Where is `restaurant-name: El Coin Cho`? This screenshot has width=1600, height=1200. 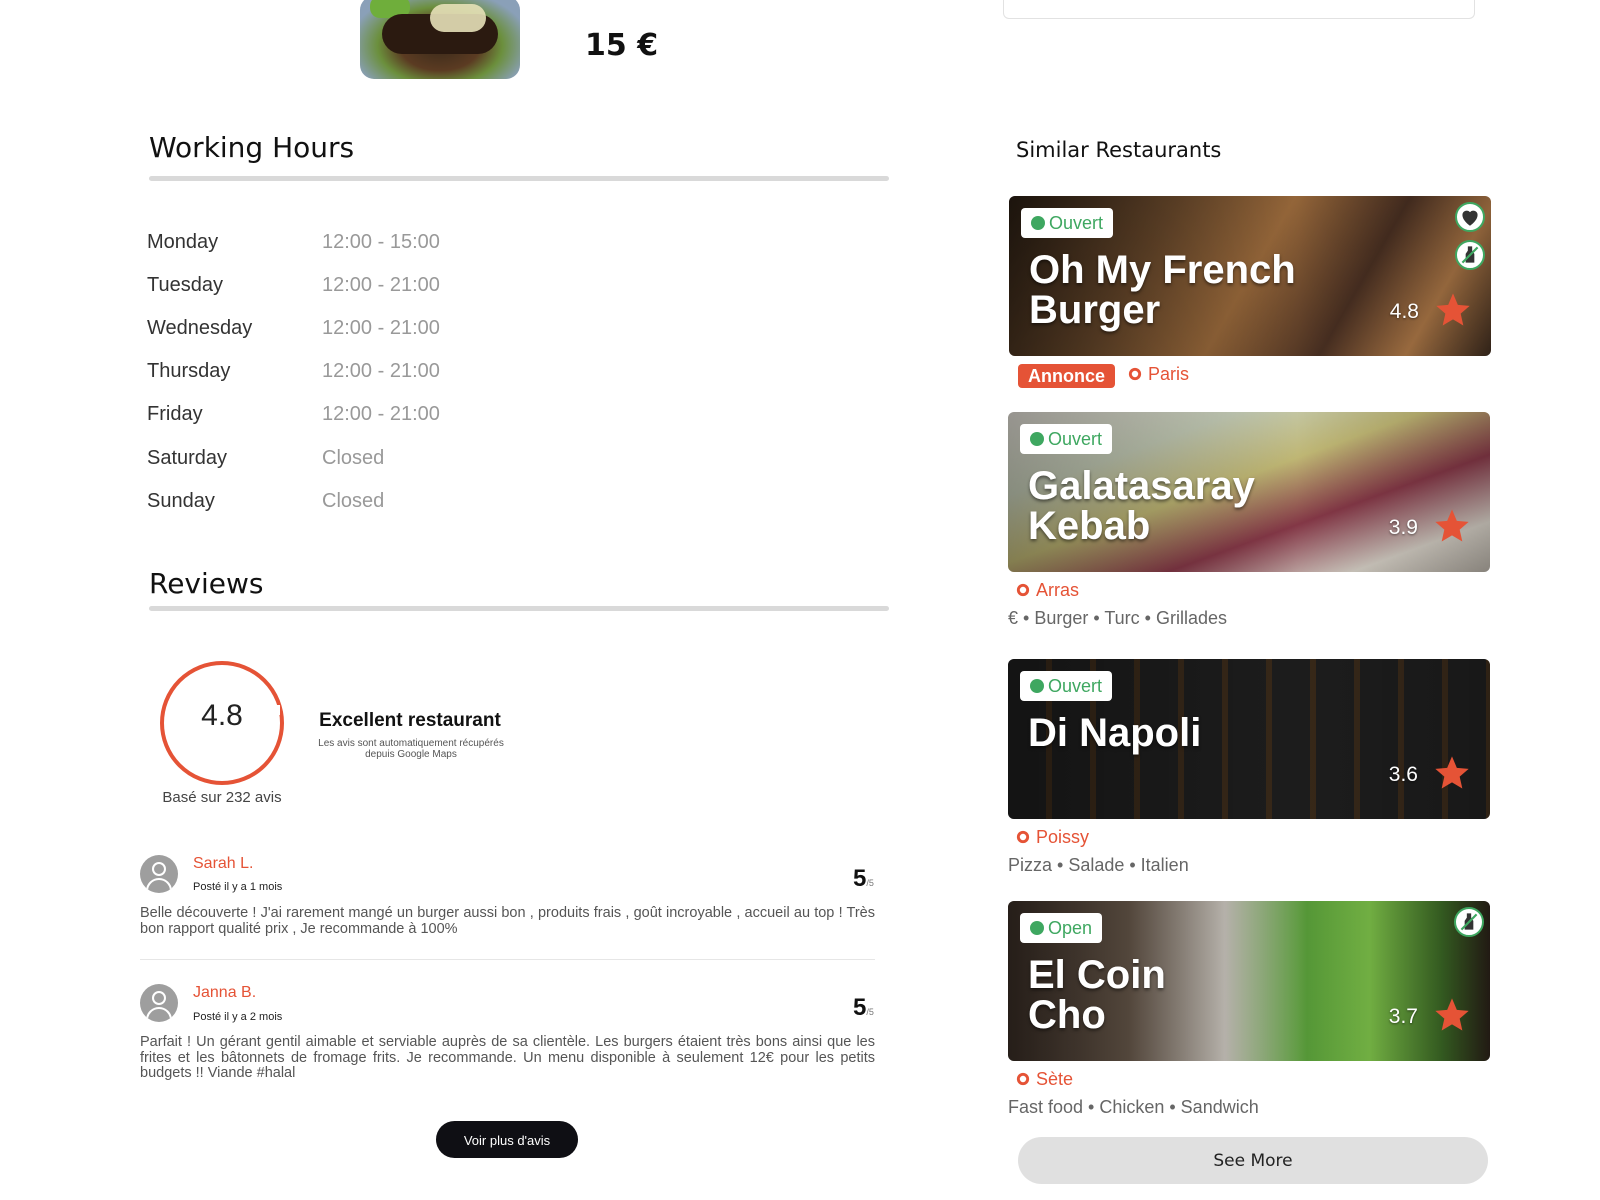
restaurant-name: El Coin Cho is located at coordinates (1097, 995).